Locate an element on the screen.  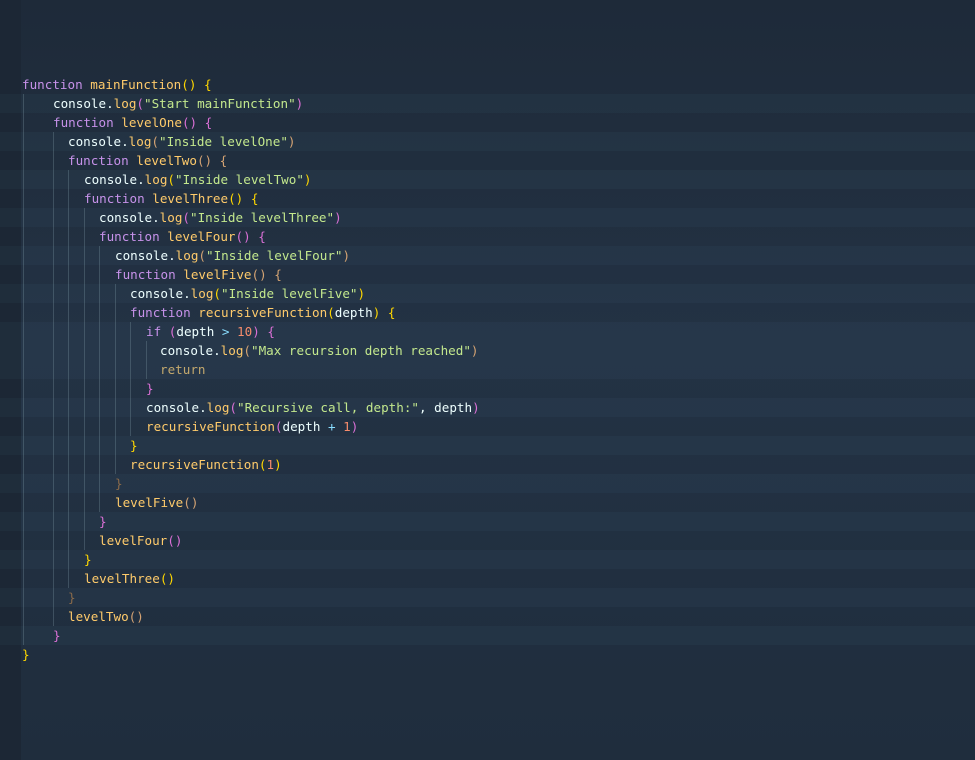
code-token: if is located at coordinates (154, 331).